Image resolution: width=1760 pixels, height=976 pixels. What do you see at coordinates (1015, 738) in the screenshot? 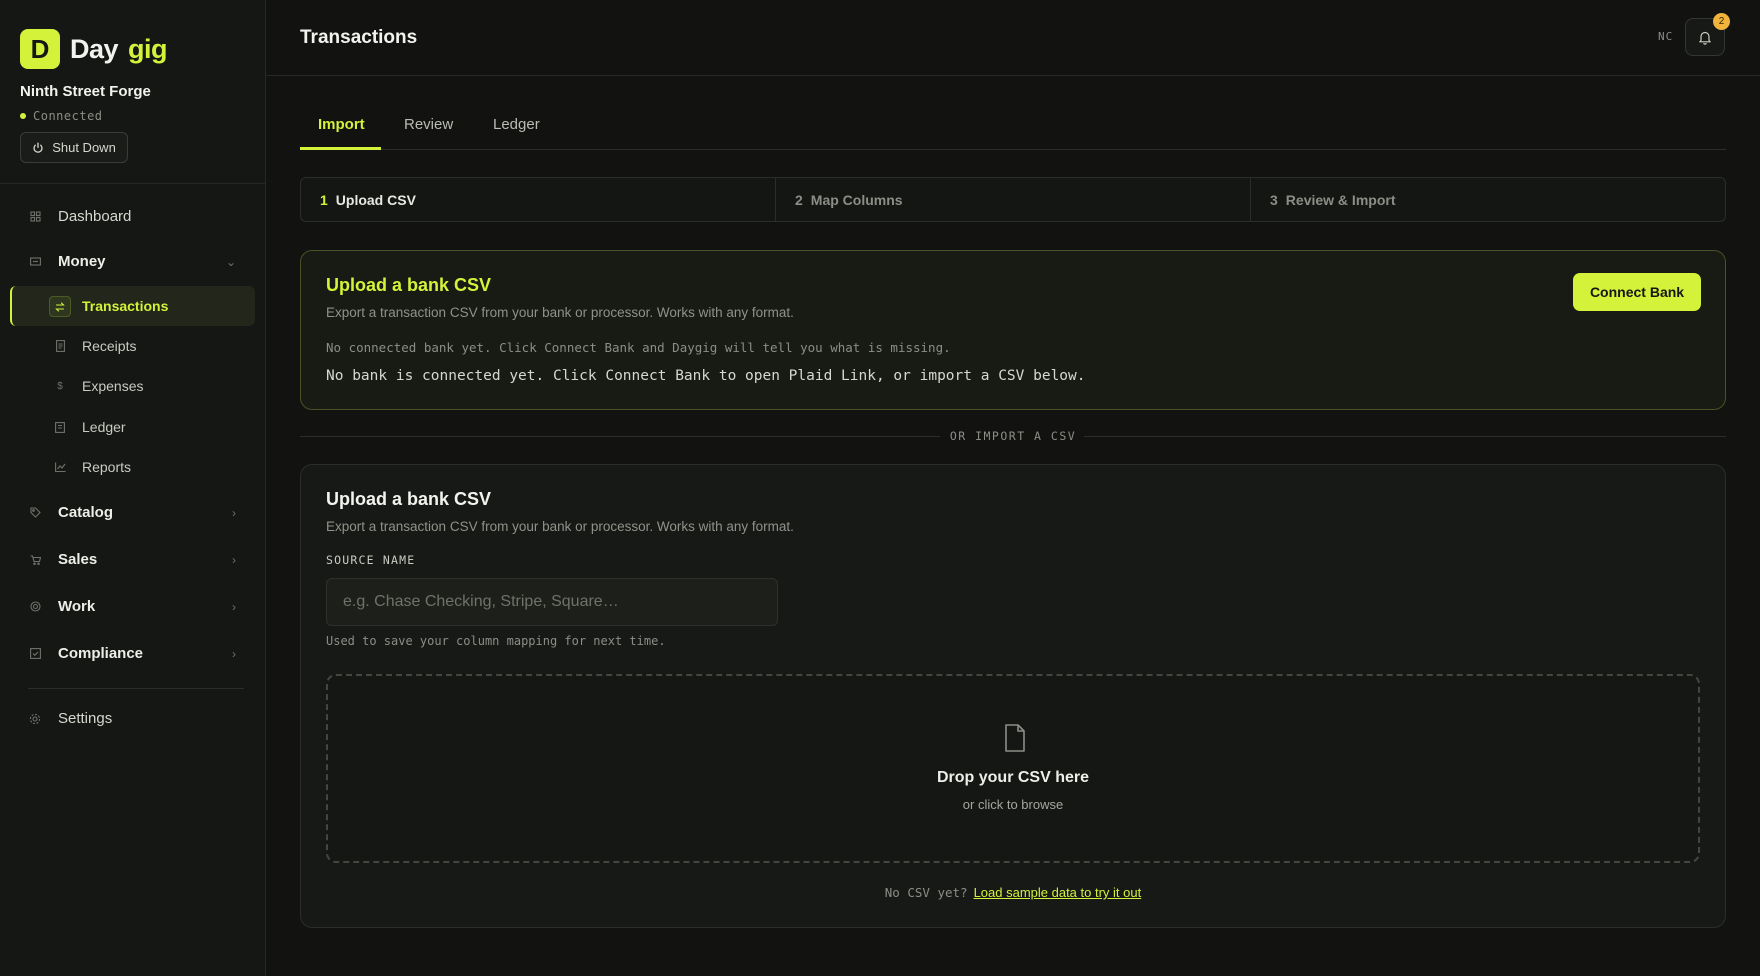
I see `file-icon` at bounding box center [1015, 738].